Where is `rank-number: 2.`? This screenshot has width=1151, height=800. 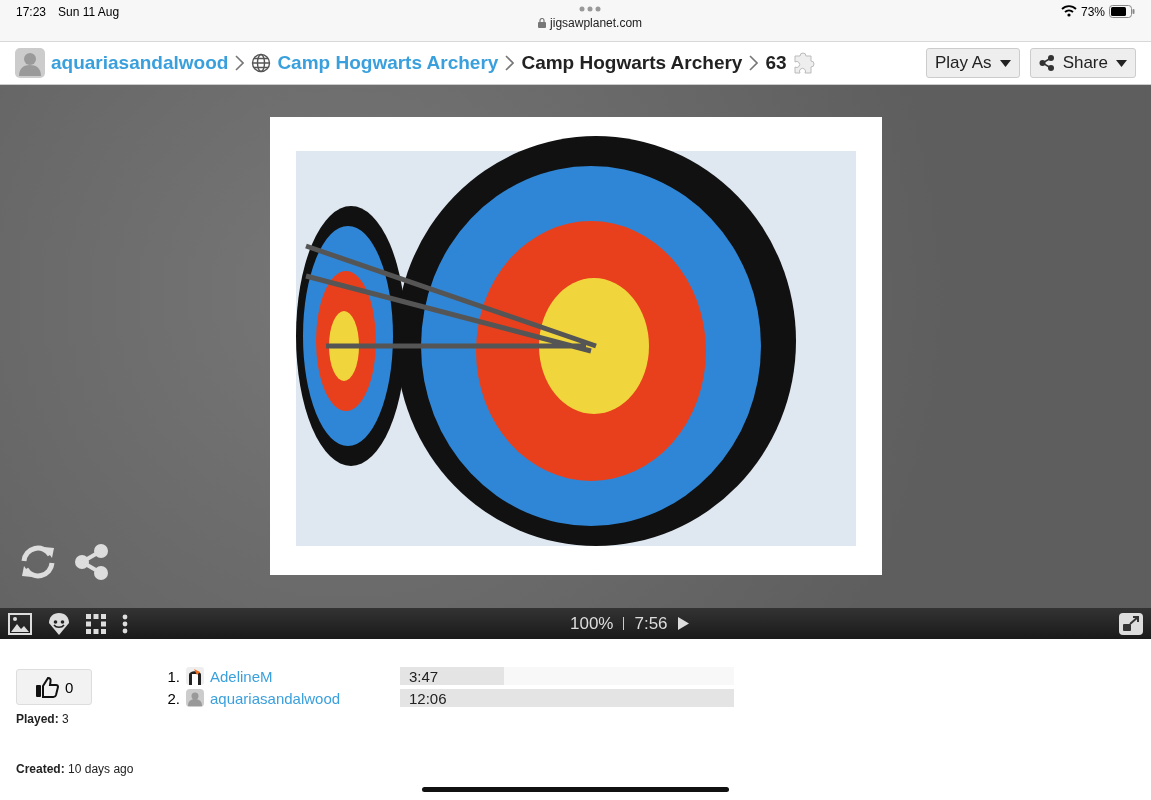
rank-number: 2. is located at coordinates (173, 698).